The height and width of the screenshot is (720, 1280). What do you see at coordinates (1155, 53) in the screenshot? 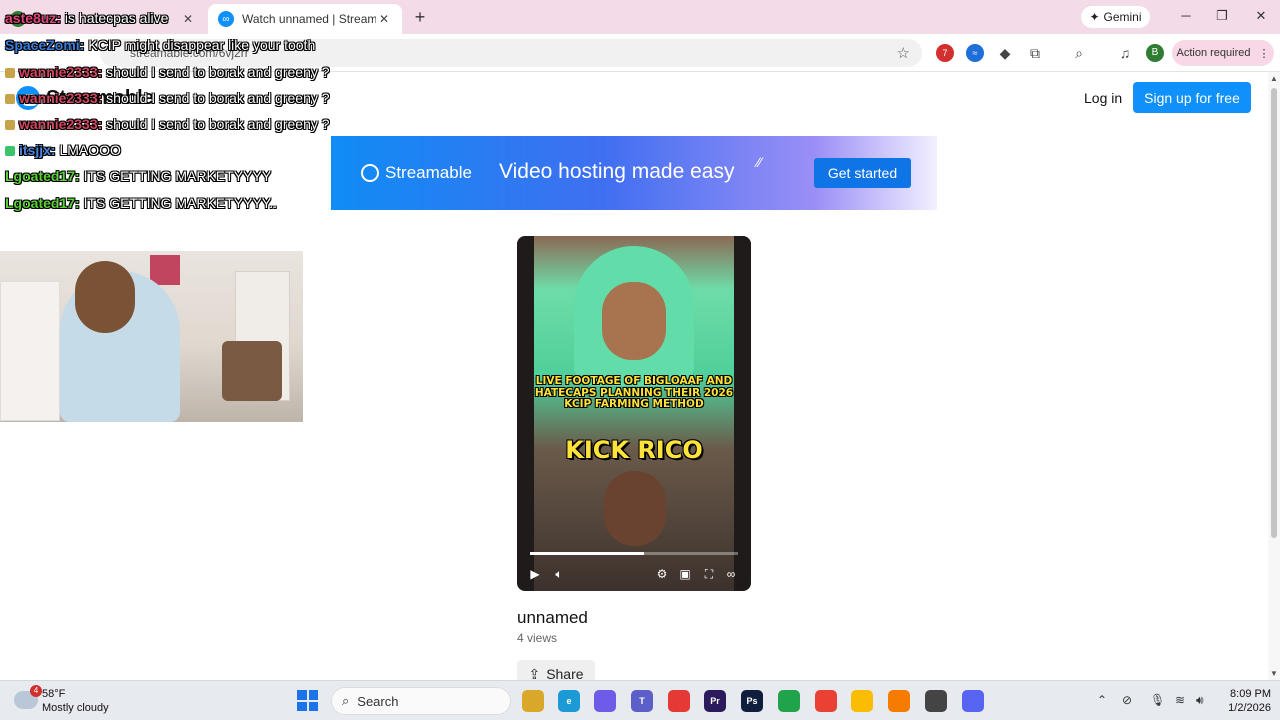
I see `profile-avatar: B` at bounding box center [1155, 53].